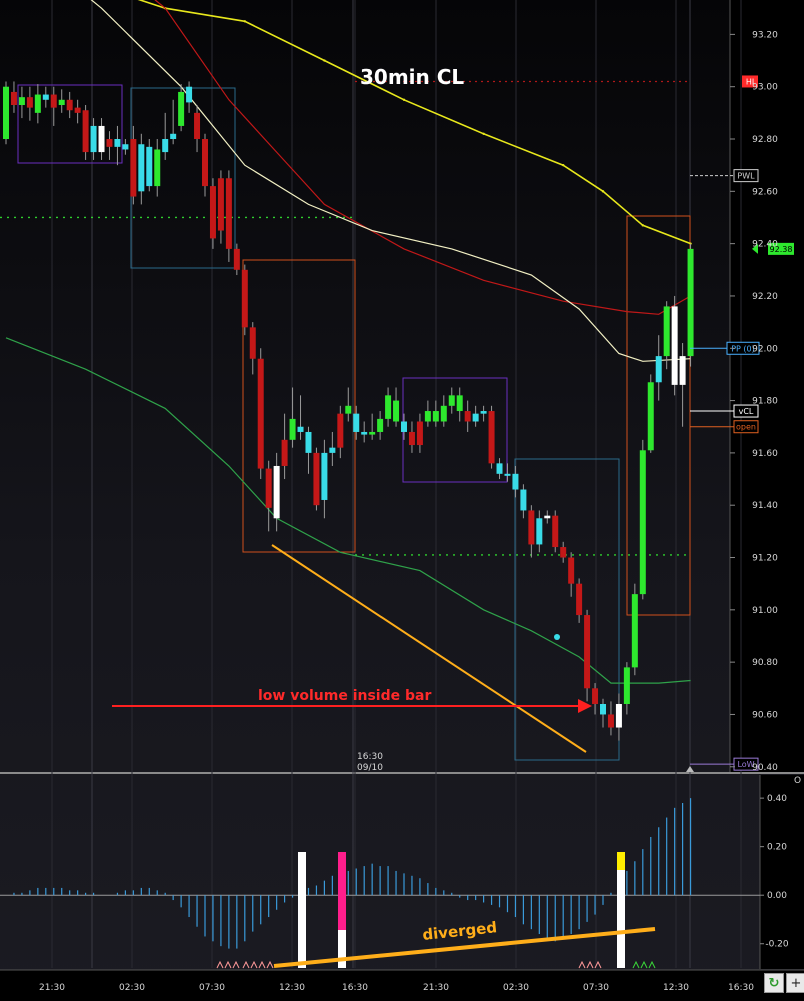  What do you see at coordinates (690, 769) in the screenshot?
I see `scroll-end-marker` at bounding box center [690, 769].